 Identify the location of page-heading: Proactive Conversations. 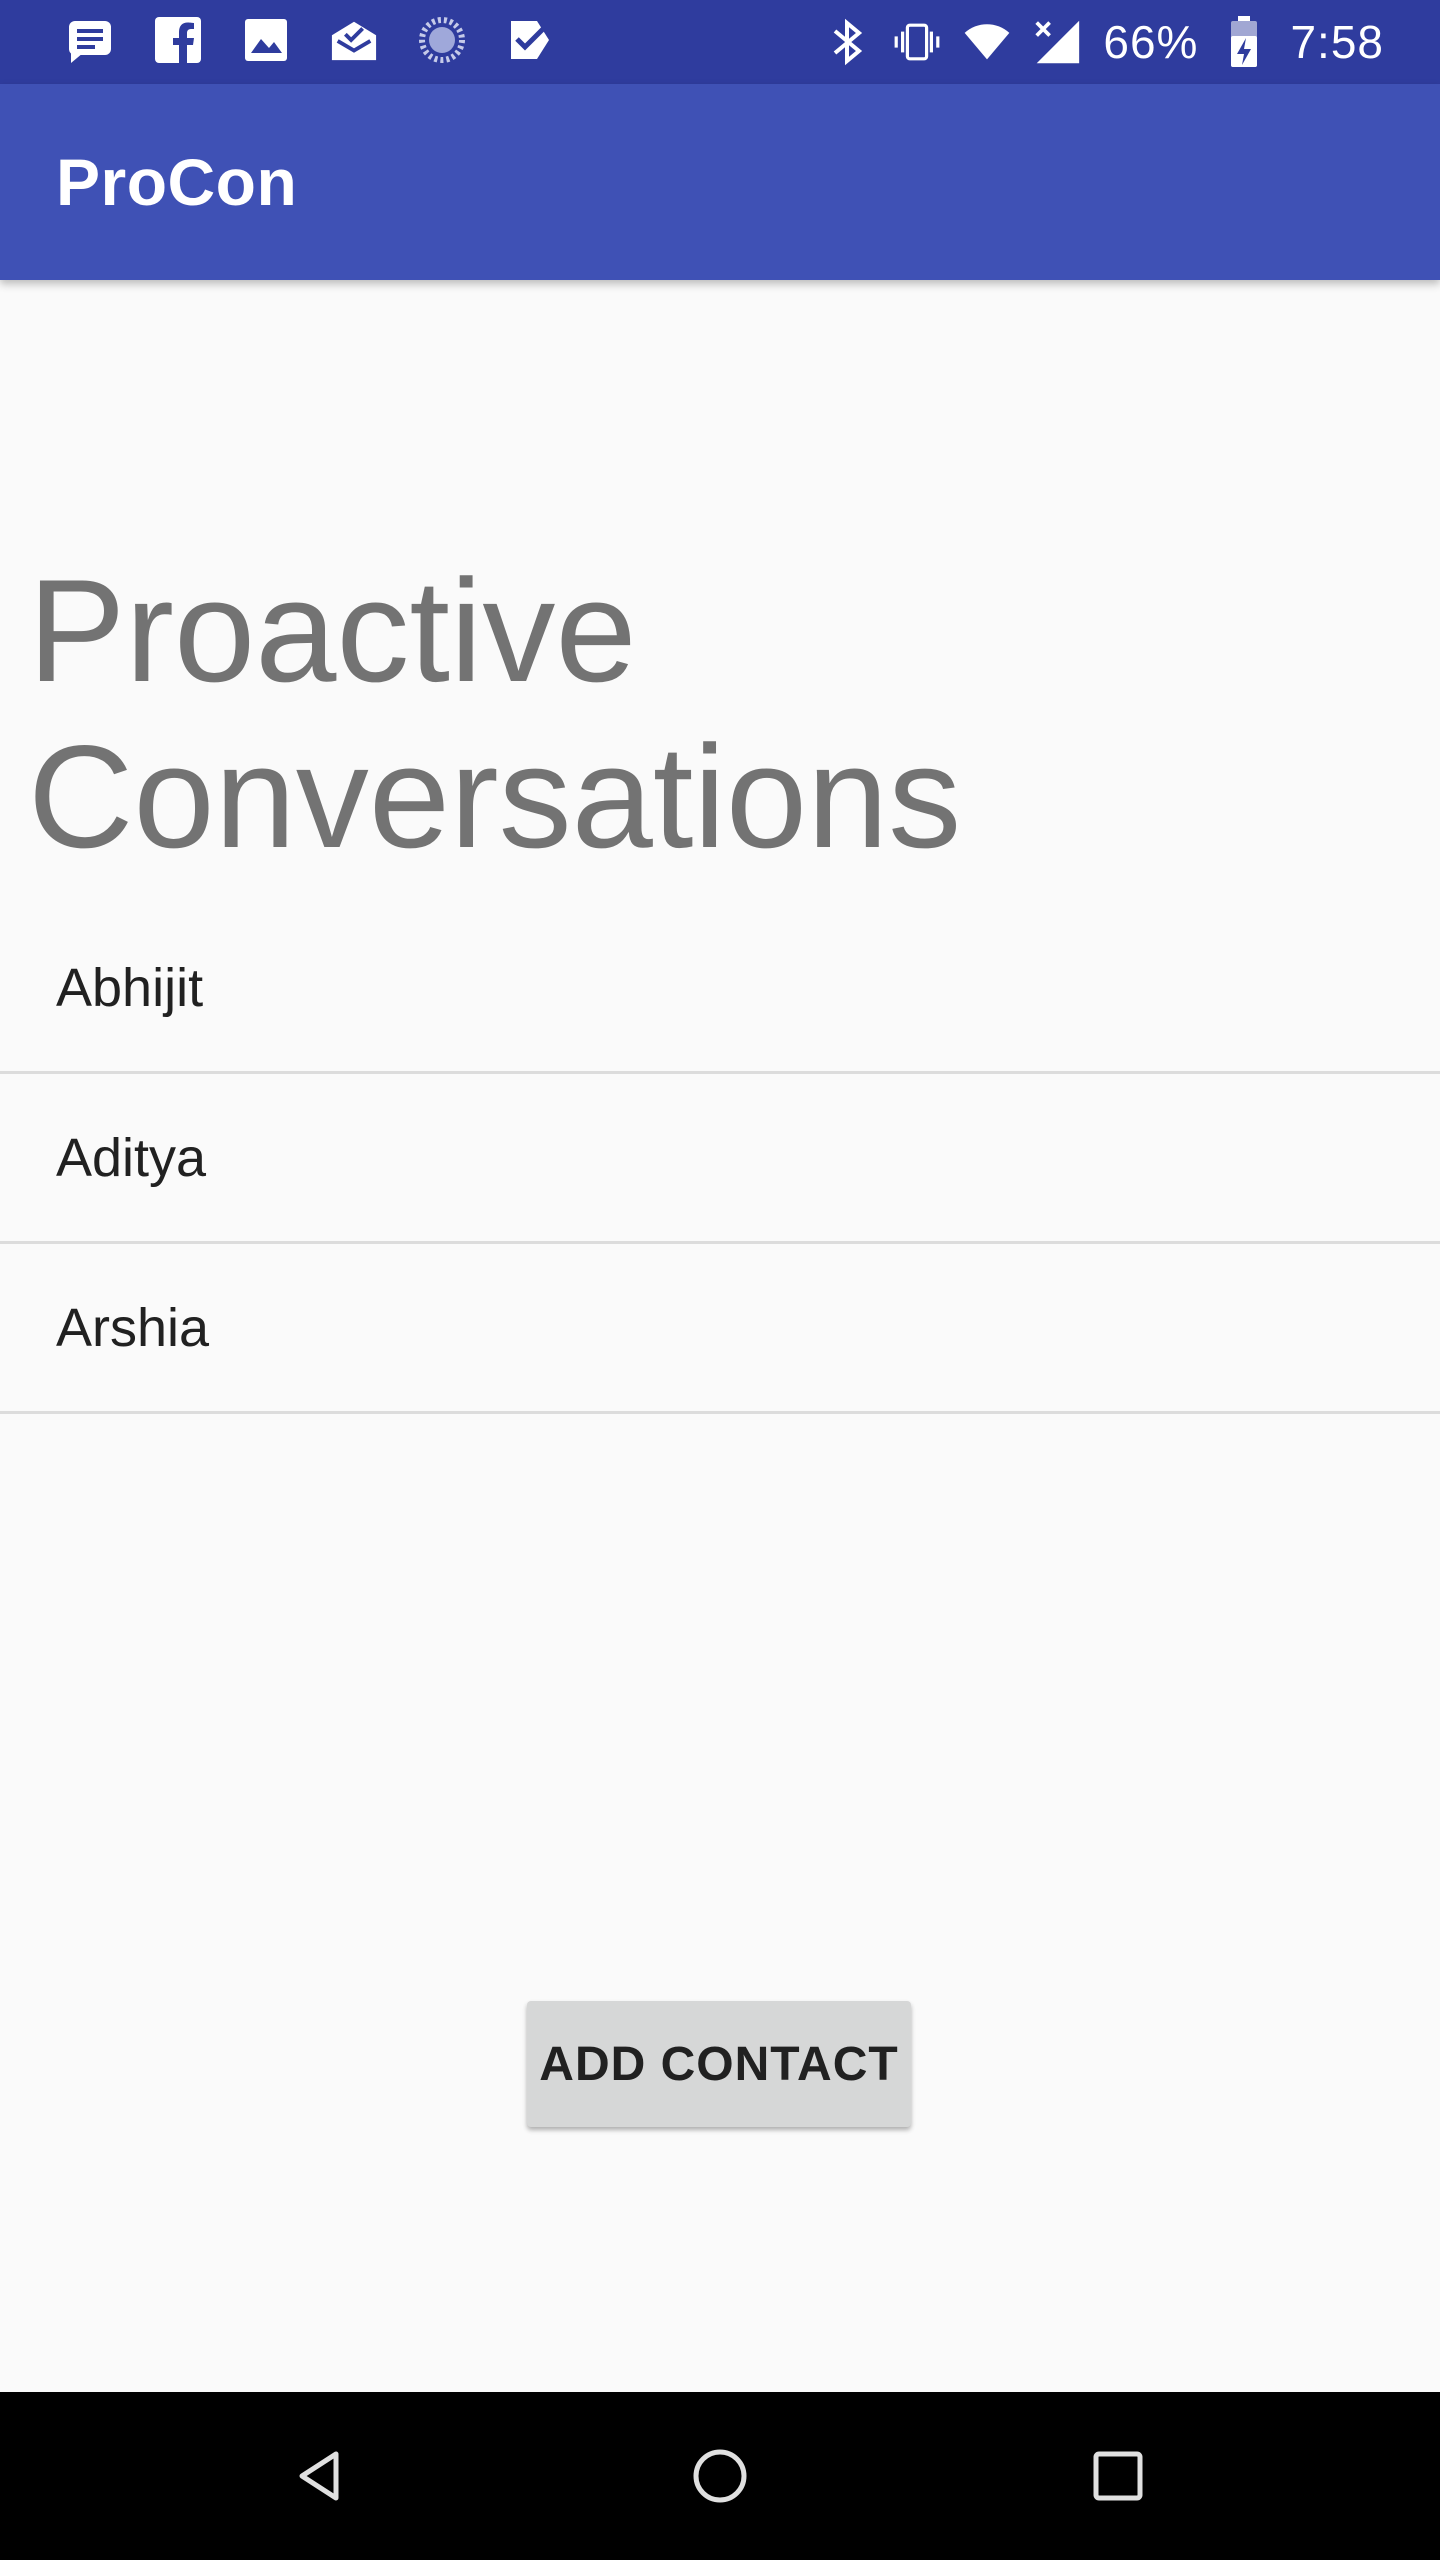
(718, 714).